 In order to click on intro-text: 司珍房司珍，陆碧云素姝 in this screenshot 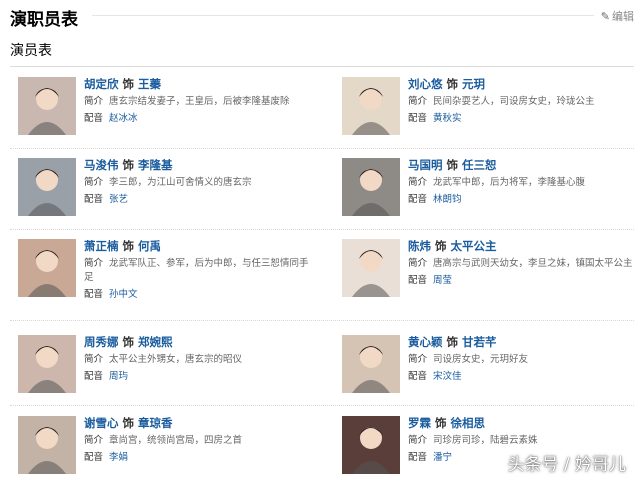, I will do `click(485, 440)`.